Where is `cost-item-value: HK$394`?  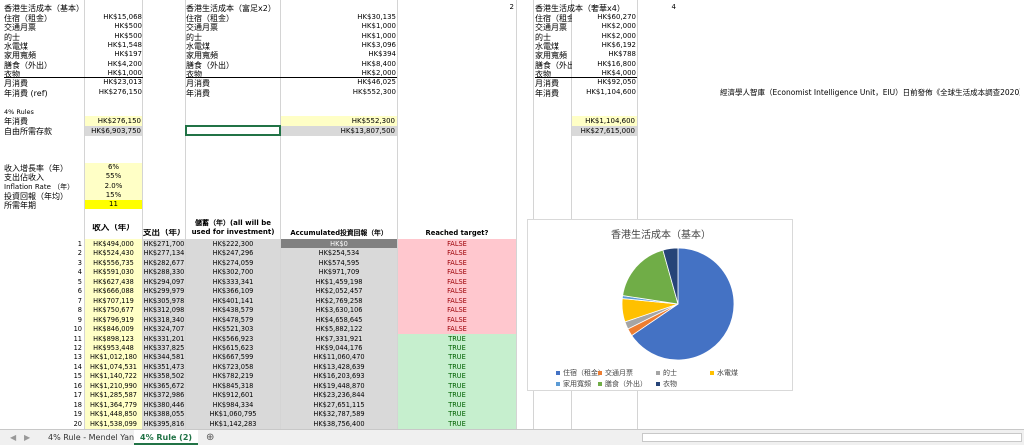
cost-item-value: HK$394 is located at coordinates (339, 54).